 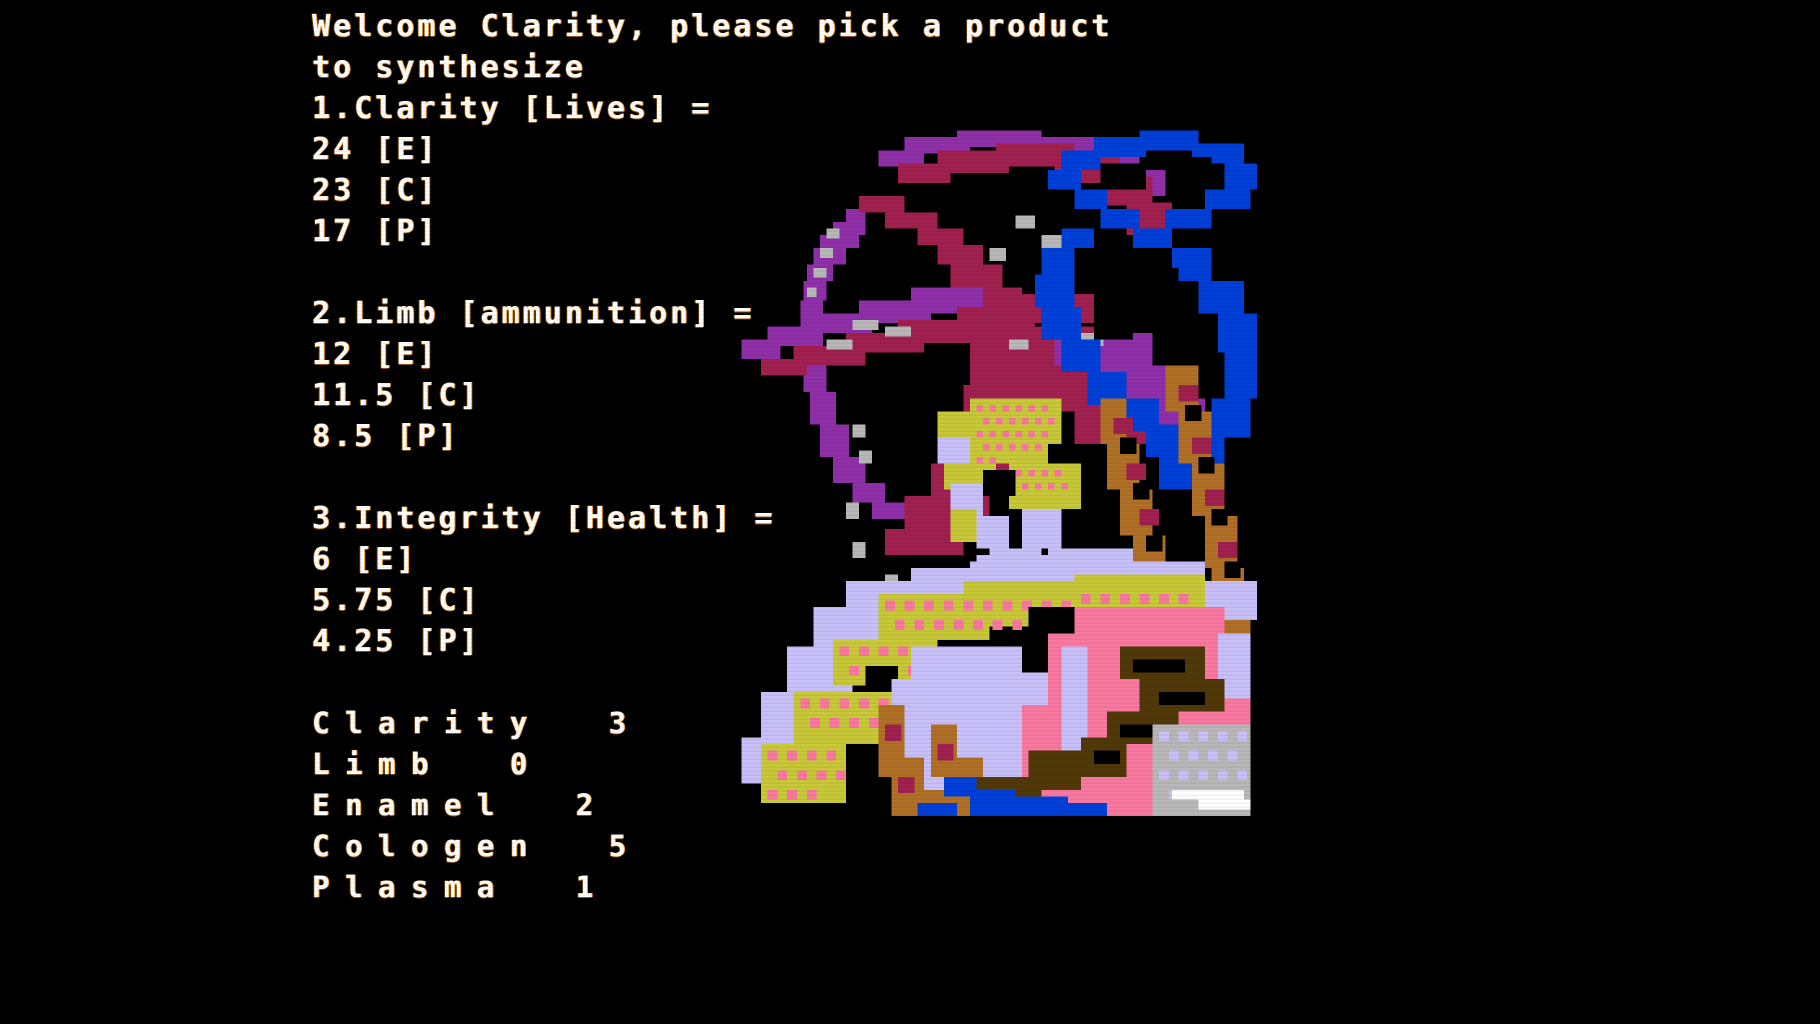 I want to click on product-1-cost-enamel: 24 [E], so click(x=375, y=149).